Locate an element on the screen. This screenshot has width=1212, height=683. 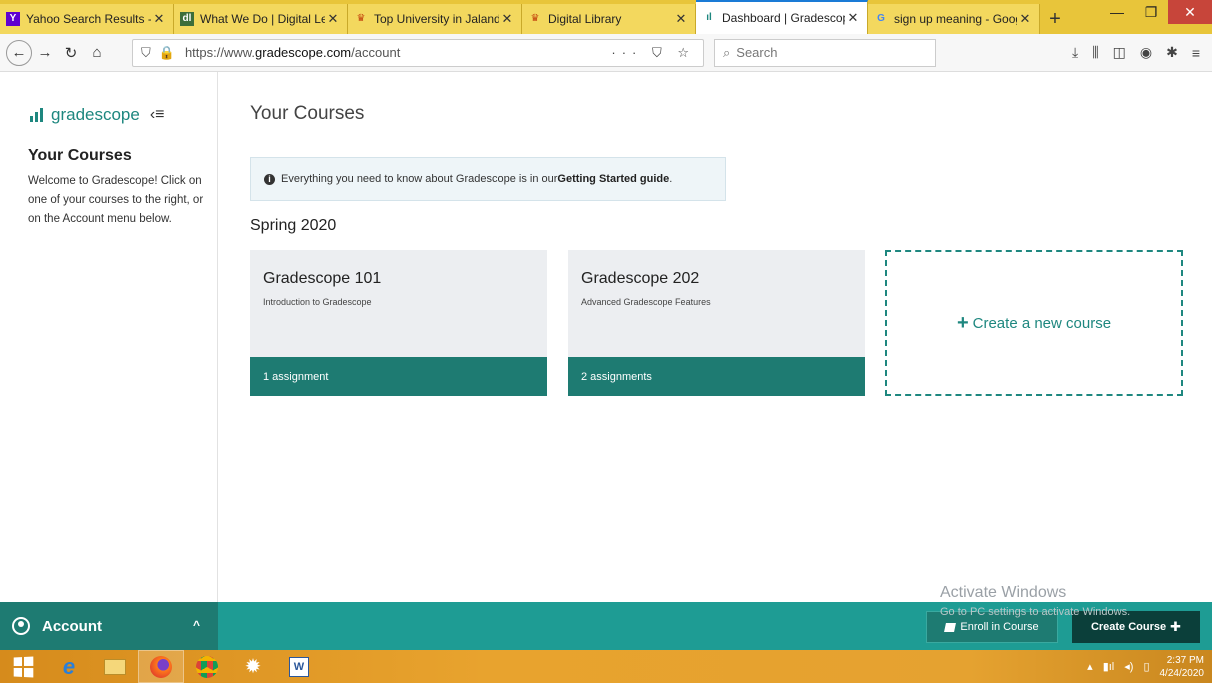
gradescope-logo: gradescope ‹≡ is located at coordinates (97, 115).